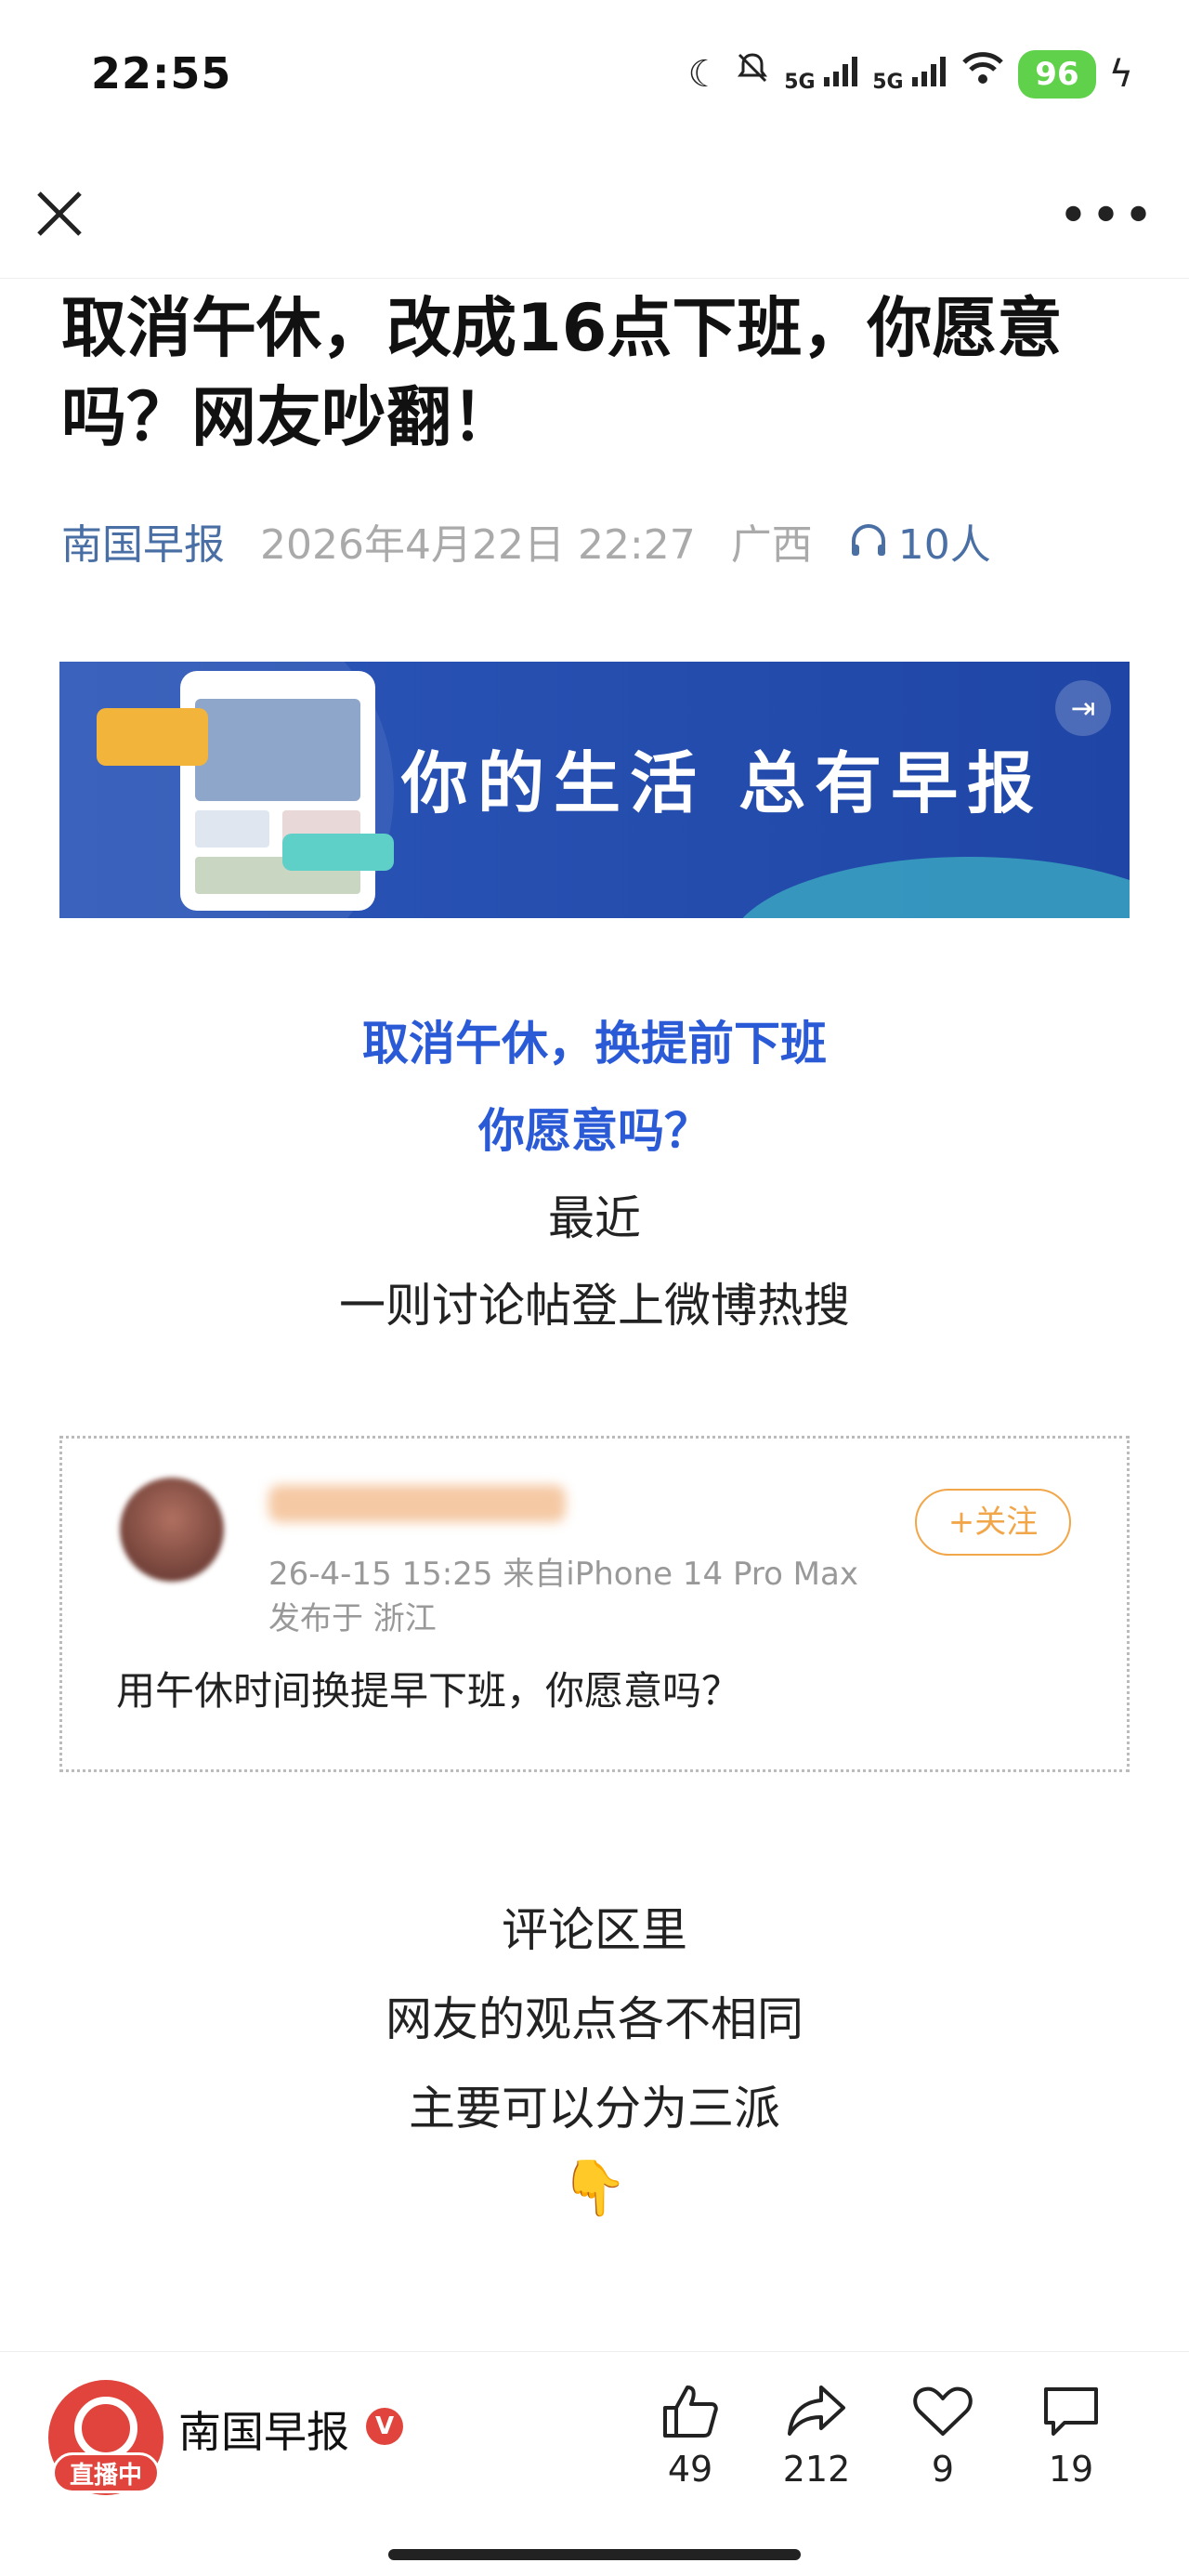  I want to click on network-label-2: 5G, so click(888, 82).